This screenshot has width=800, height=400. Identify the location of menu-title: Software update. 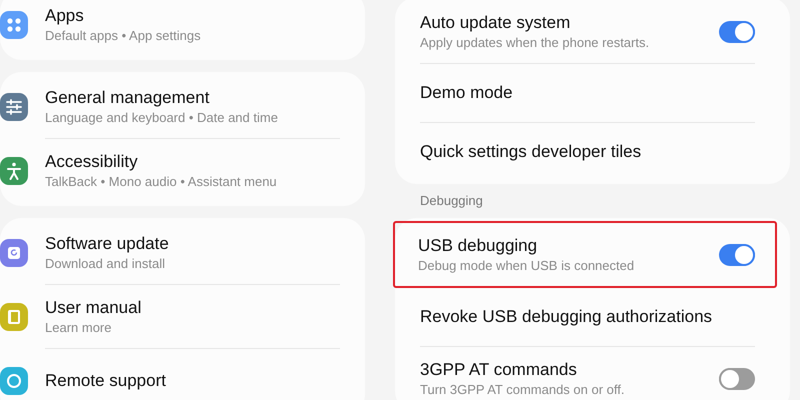
(192, 243).